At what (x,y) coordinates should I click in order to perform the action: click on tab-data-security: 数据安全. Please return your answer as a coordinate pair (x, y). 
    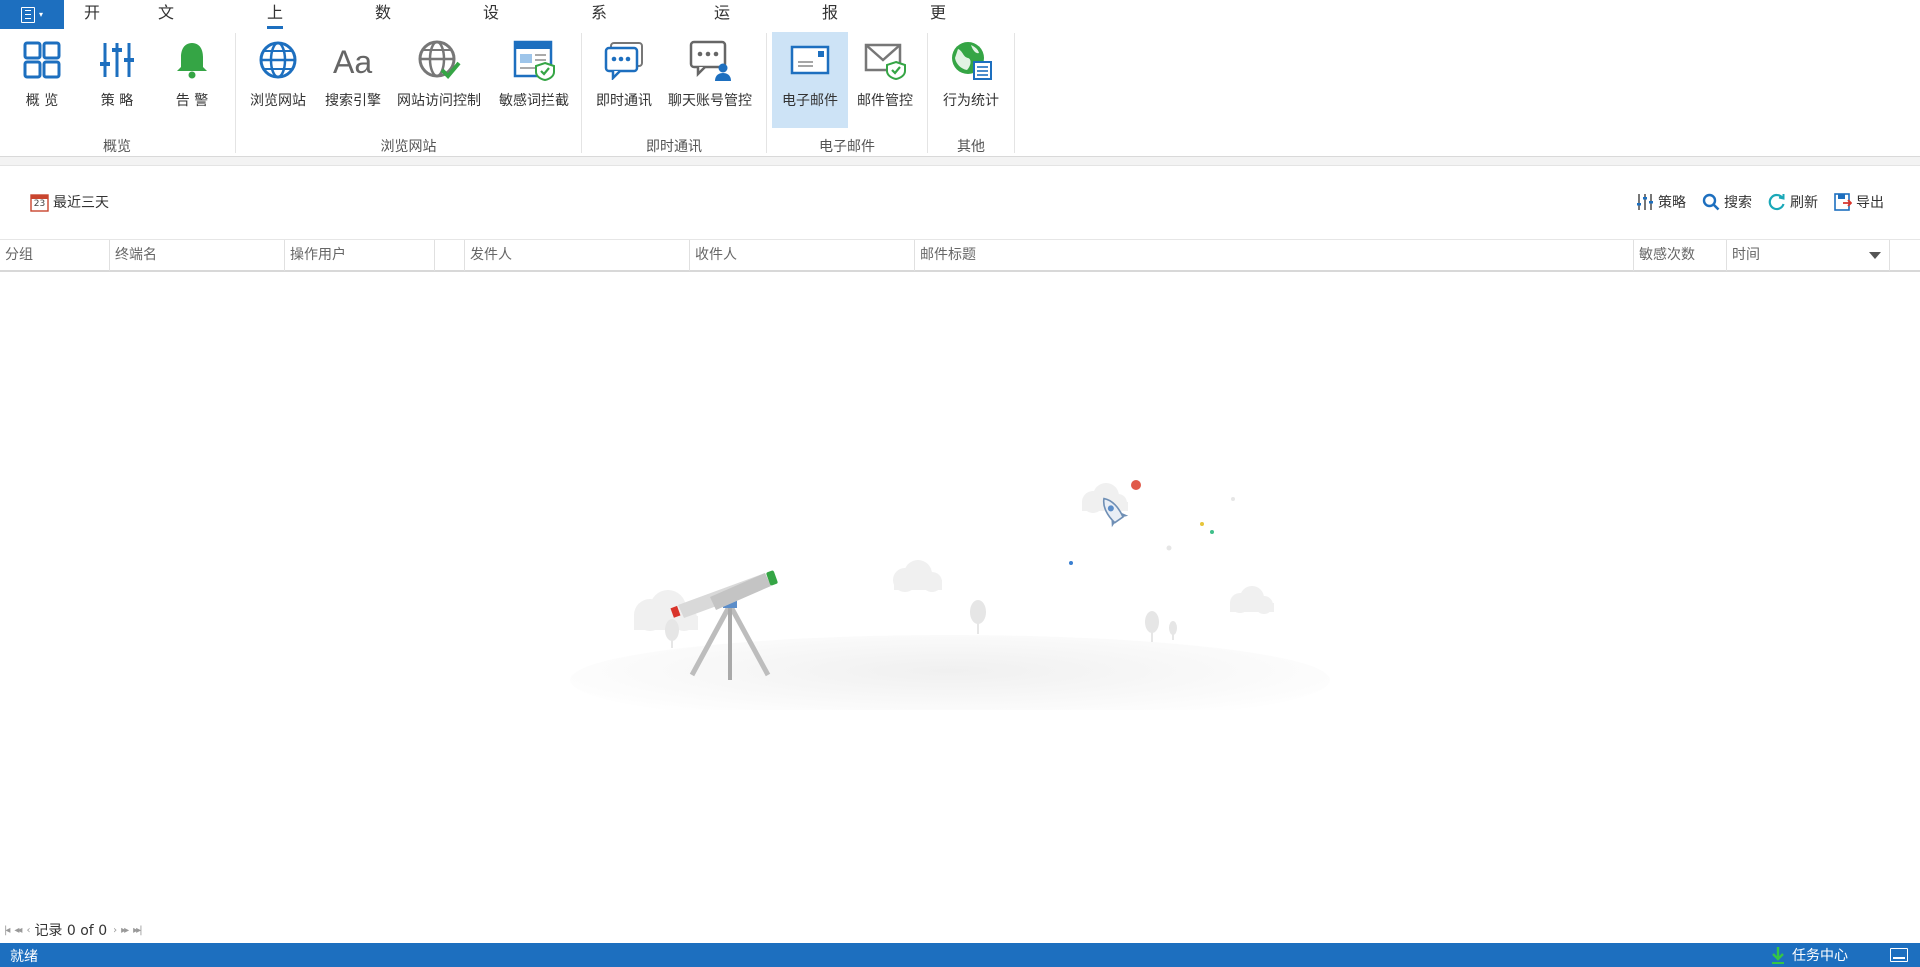
    Looking at the image, I should click on (383, 50).